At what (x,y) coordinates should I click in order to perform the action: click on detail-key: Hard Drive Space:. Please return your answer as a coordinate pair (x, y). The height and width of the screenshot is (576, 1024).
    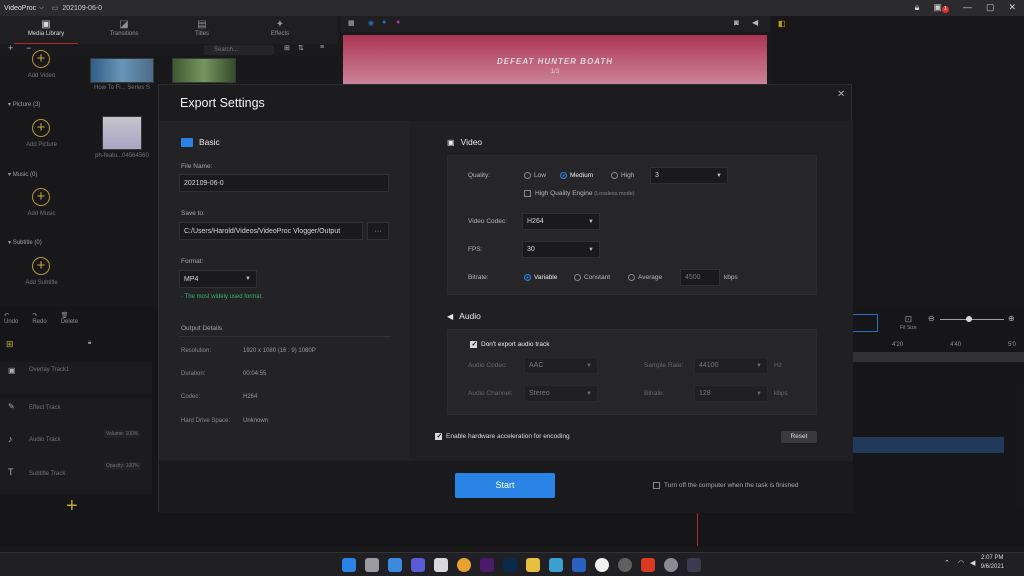
    Looking at the image, I should click on (206, 421).